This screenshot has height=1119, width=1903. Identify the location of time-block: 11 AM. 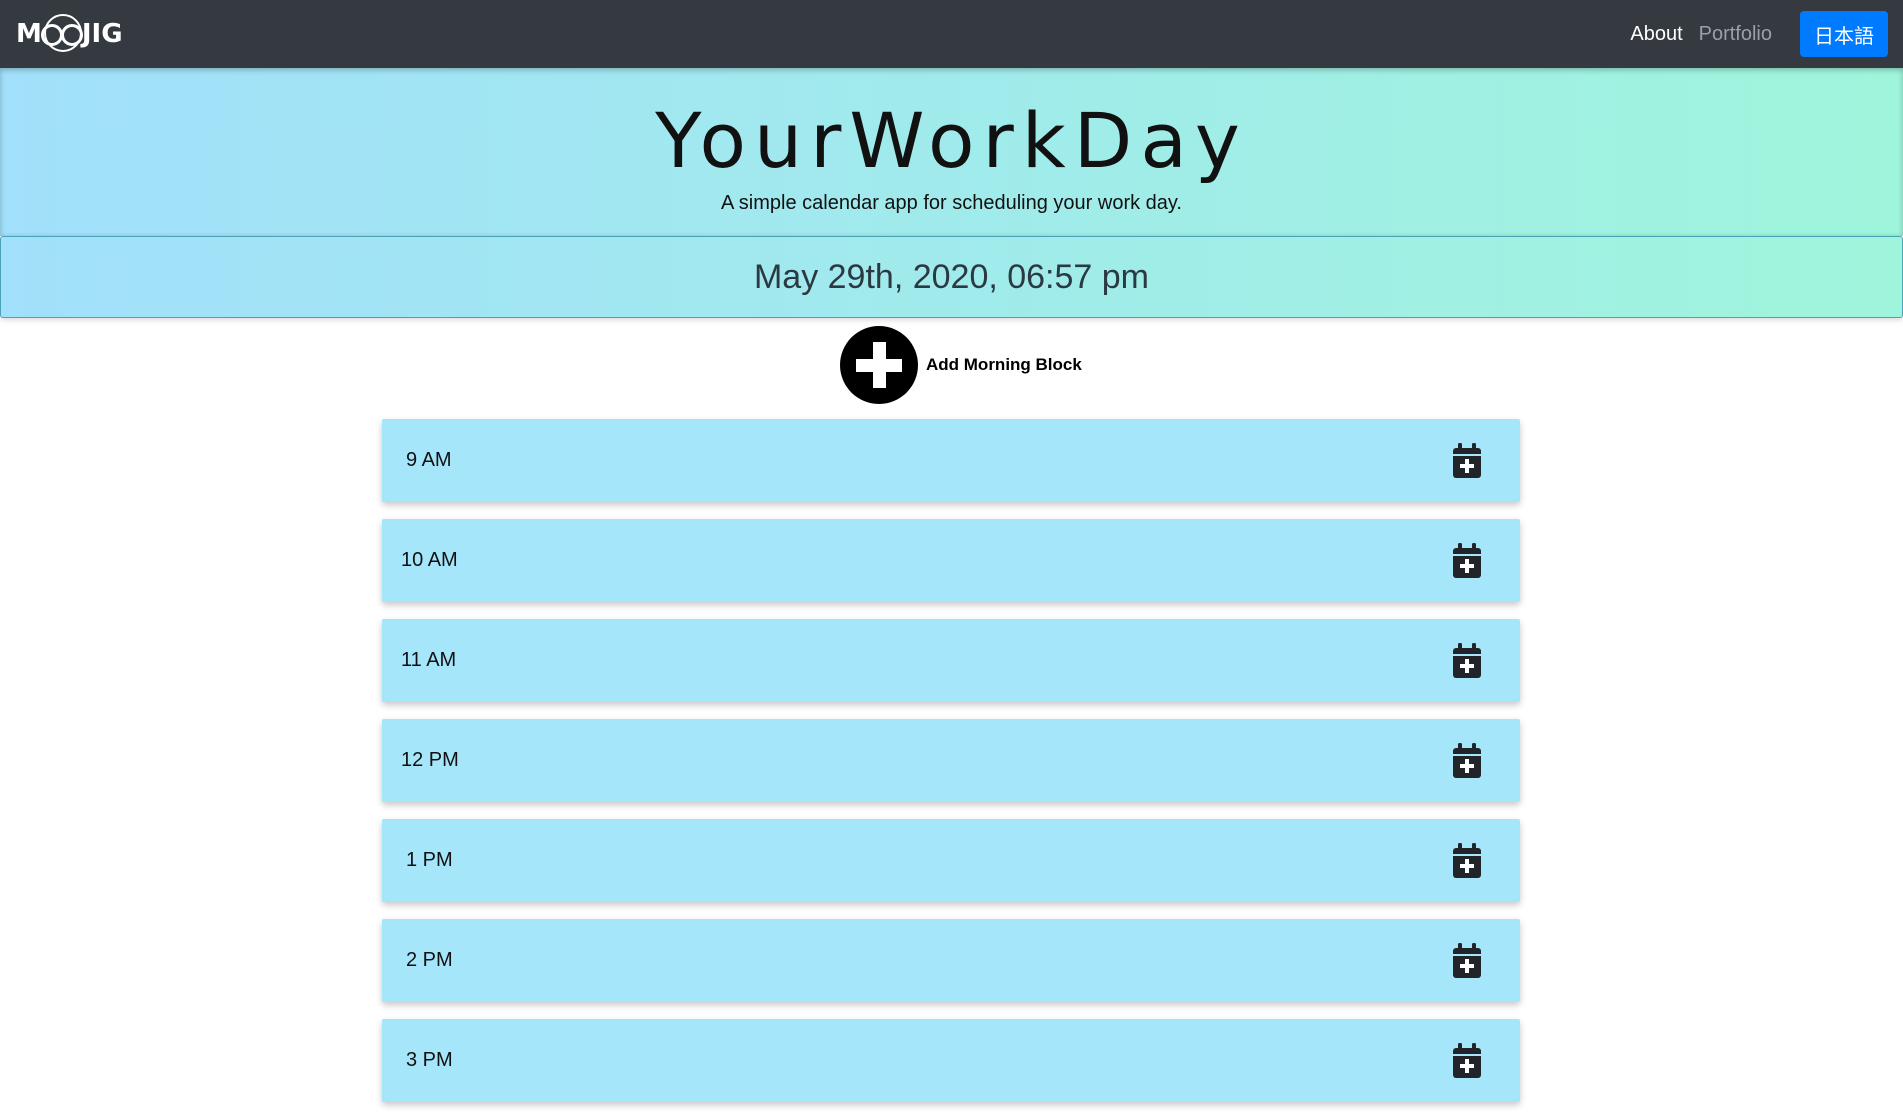
(951, 660).